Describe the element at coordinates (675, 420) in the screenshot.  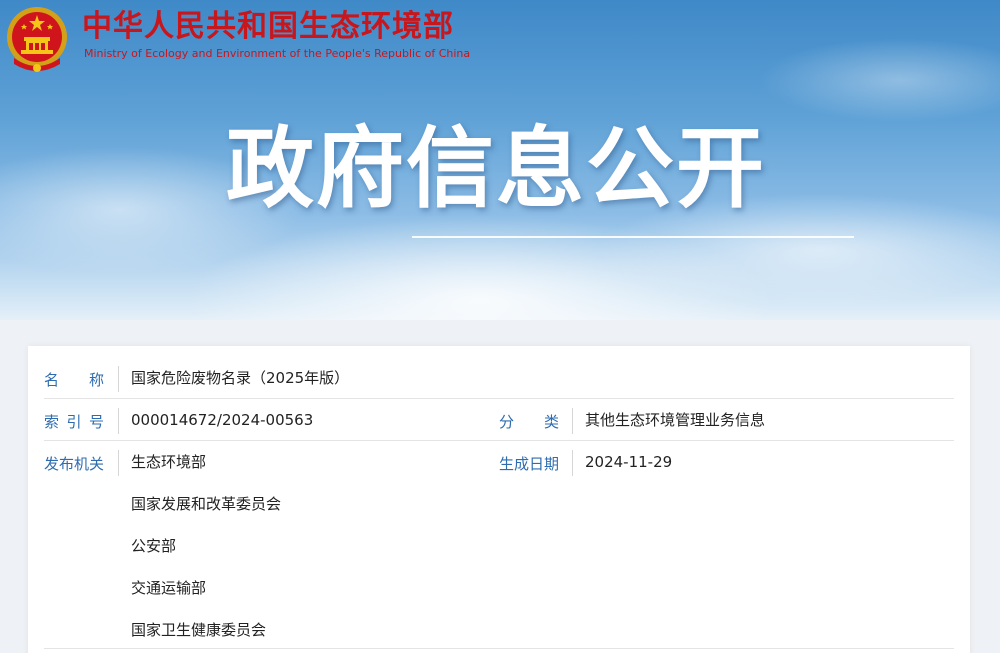
I see `category-value: 其他生态环境管理业务信息` at that location.